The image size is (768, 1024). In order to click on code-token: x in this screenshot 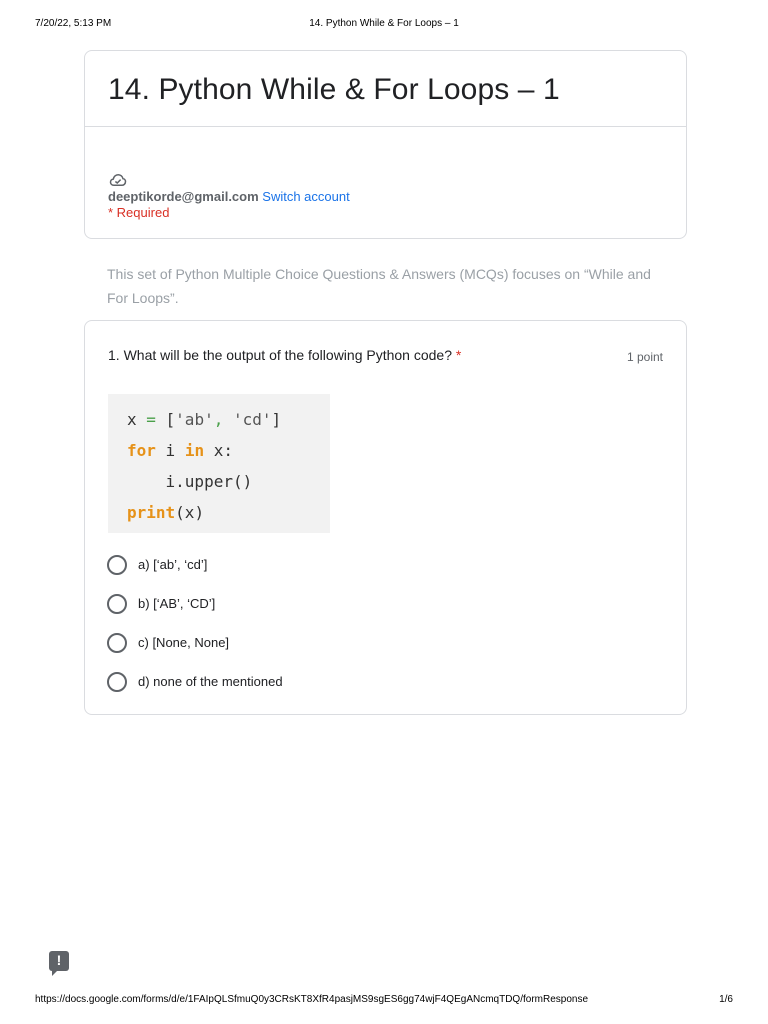, I will do `click(137, 419)`.